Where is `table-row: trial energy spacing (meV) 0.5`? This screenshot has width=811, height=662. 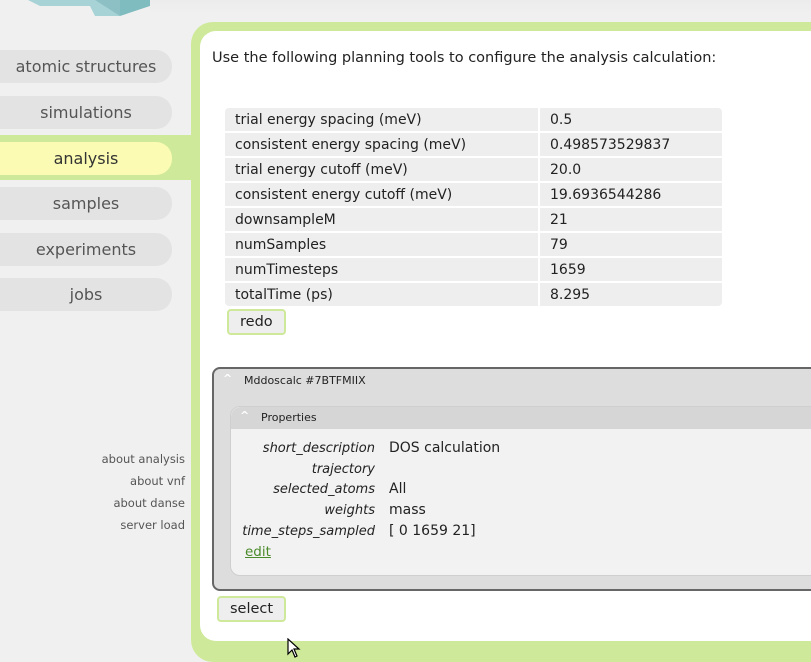
table-row: trial energy spacing (meV) 0.5 is located at coordinates (473, 119).